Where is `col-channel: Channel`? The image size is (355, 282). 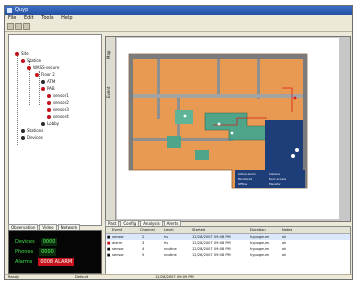
col-channel: Channel is located at coordinates (147, 230).